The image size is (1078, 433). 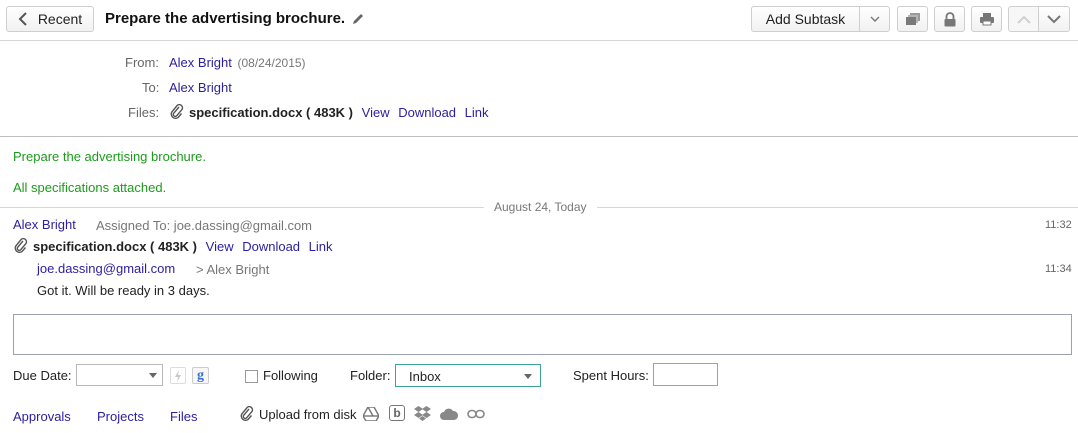 What do you see at coordinates (425, 376) in the screenshot?
I see `folder-value: Inbox` at bounding box center [425, 376].